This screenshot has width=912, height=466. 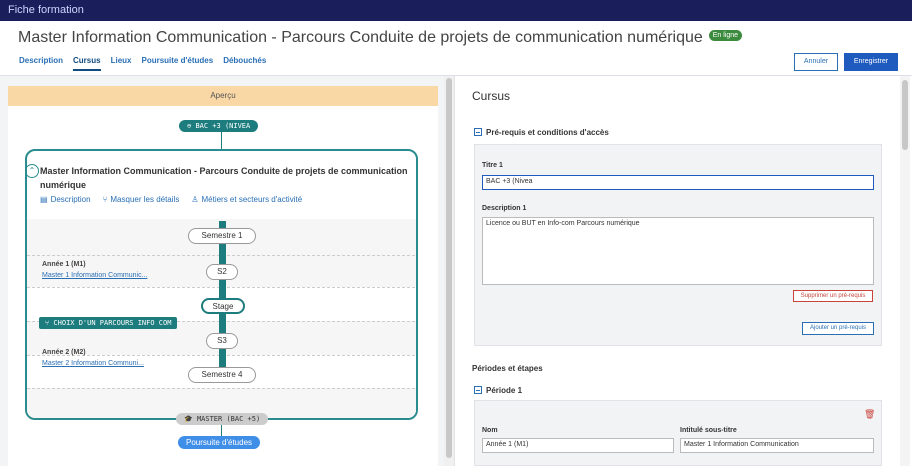 I want to click on status-badge: En ligne, so click(x=725, y=36).